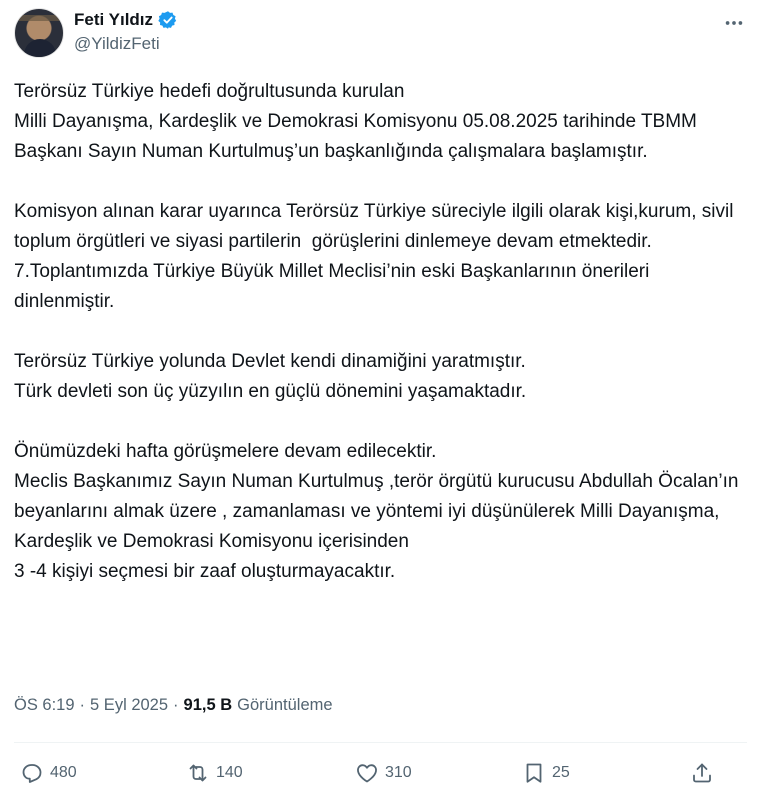 The width and height of the screenshot is (761, 798). Describe the element at coordinates (398, 772) in the screenshot. I see `like-count: 310` at that location.